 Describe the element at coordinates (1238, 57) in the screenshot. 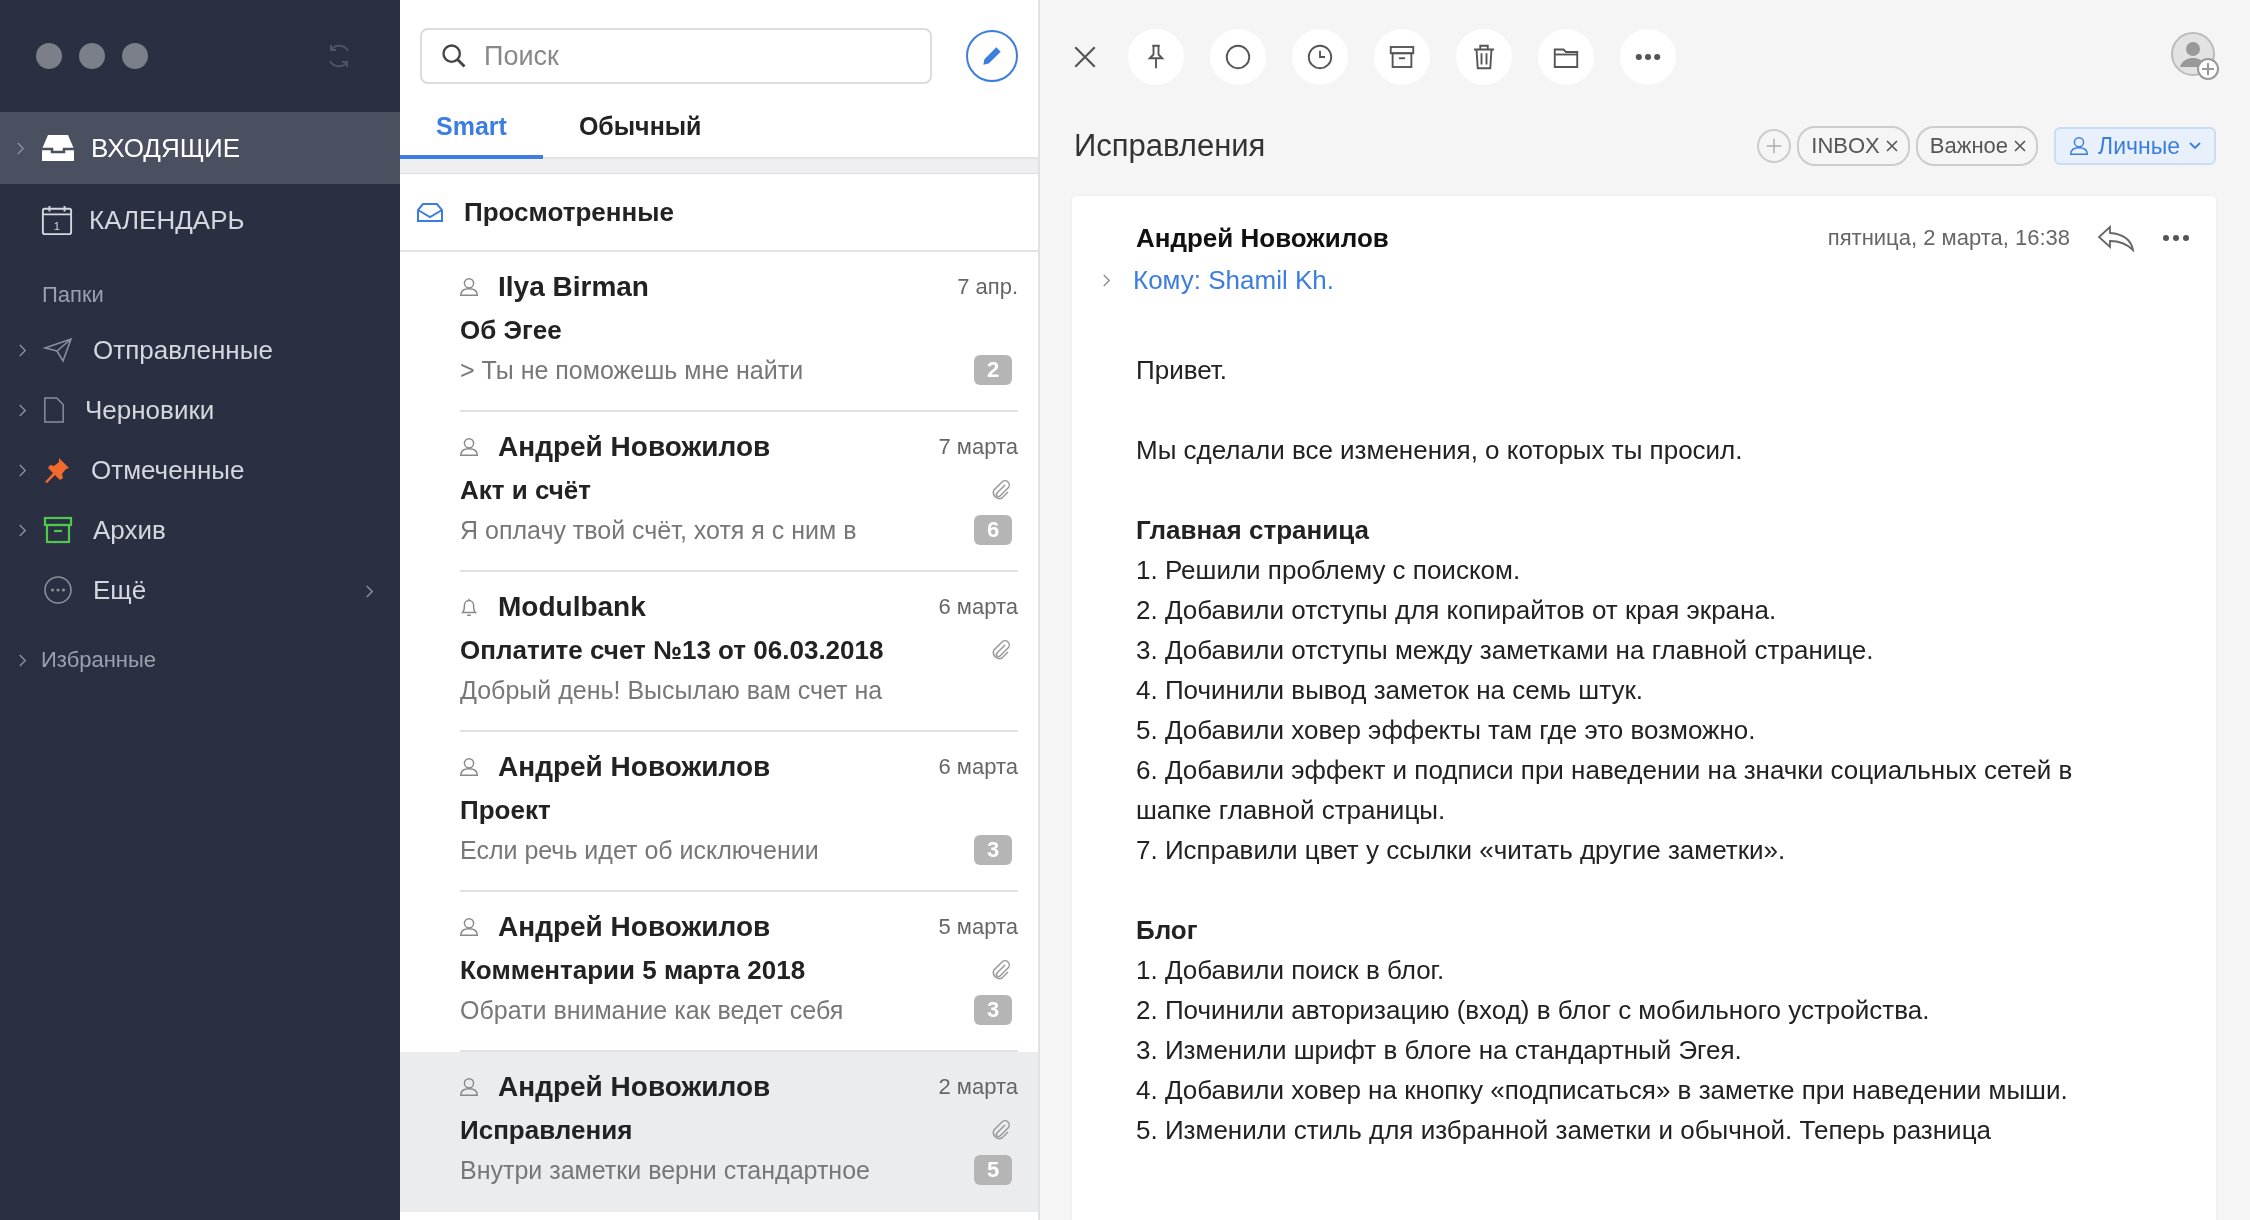

I see `circle-icon` at that location.